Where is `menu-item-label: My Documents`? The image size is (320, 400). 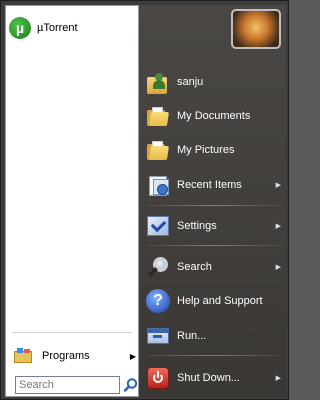
menu-item-label: My Documents is located at coordinates (214, 116).